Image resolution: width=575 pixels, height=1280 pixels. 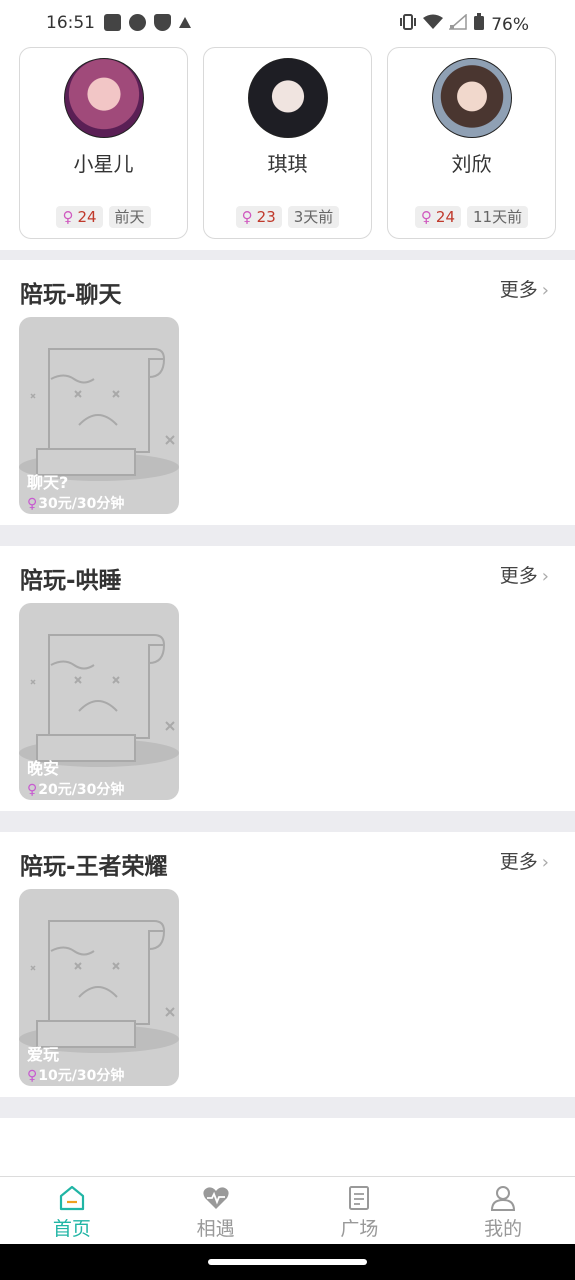 I want to click on user-meta: ♀ 24 11天前, so click(x=471, y=217).